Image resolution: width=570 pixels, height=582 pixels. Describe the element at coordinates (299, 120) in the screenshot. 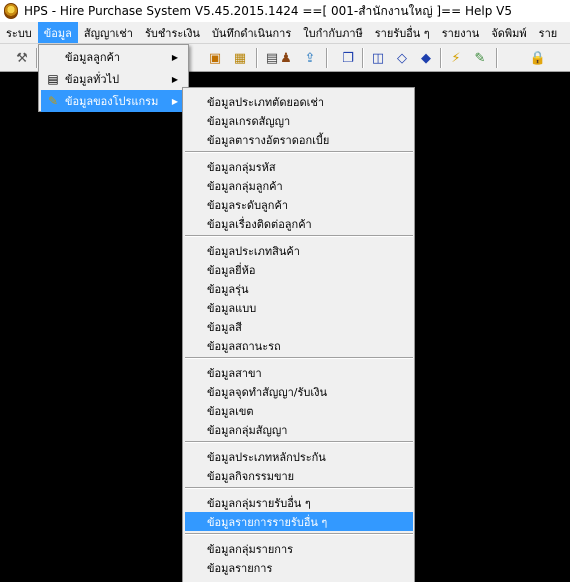

I see `program-data-menu-item: ข้อมูลเกรดสัญญา` at that location.